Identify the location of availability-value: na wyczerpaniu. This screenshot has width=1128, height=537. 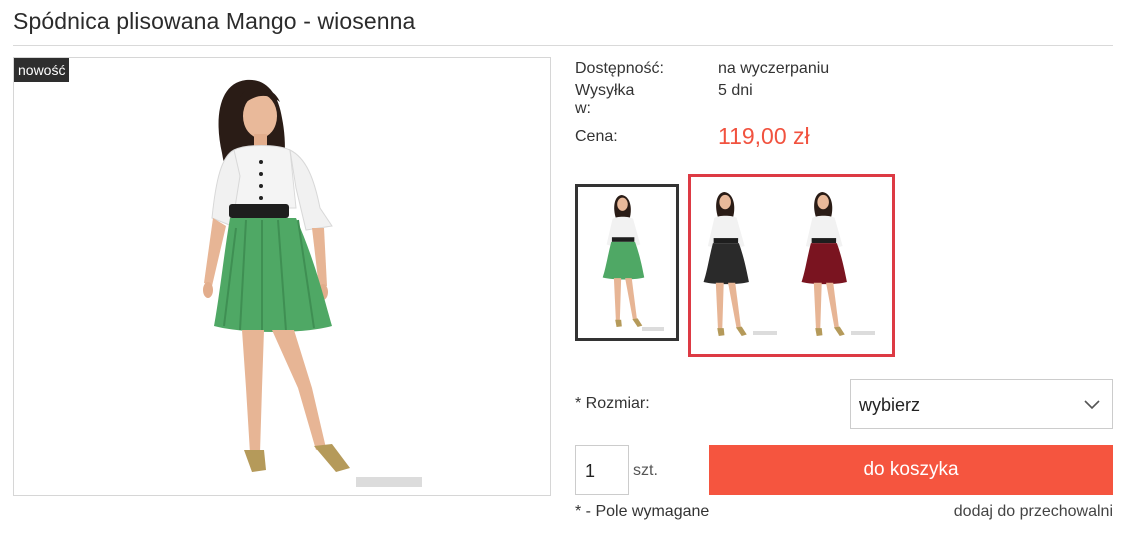
(774, 68).